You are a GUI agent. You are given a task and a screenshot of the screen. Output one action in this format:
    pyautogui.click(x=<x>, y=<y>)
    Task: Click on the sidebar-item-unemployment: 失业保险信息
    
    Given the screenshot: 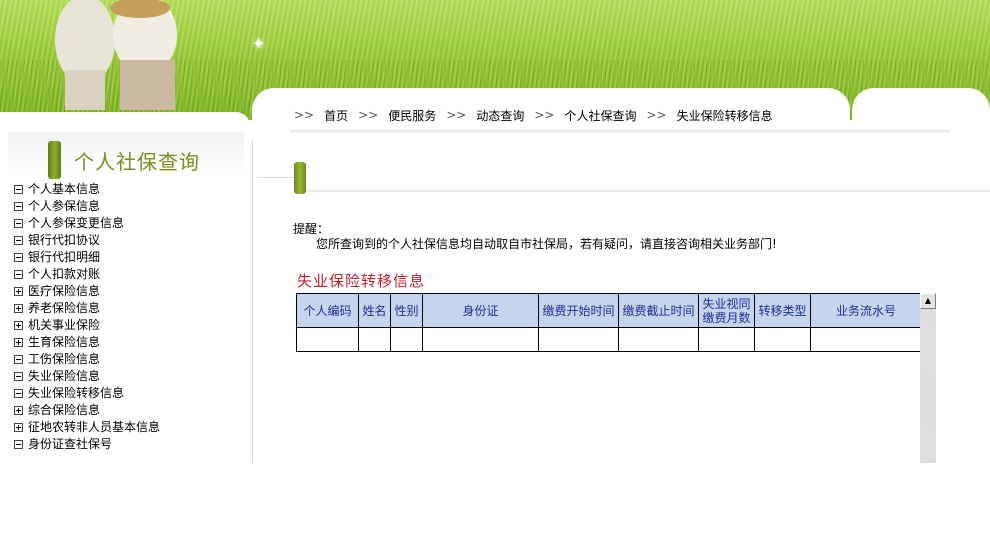 What is the action you would take?
    pyautogui.click(x=87, y=376)
    